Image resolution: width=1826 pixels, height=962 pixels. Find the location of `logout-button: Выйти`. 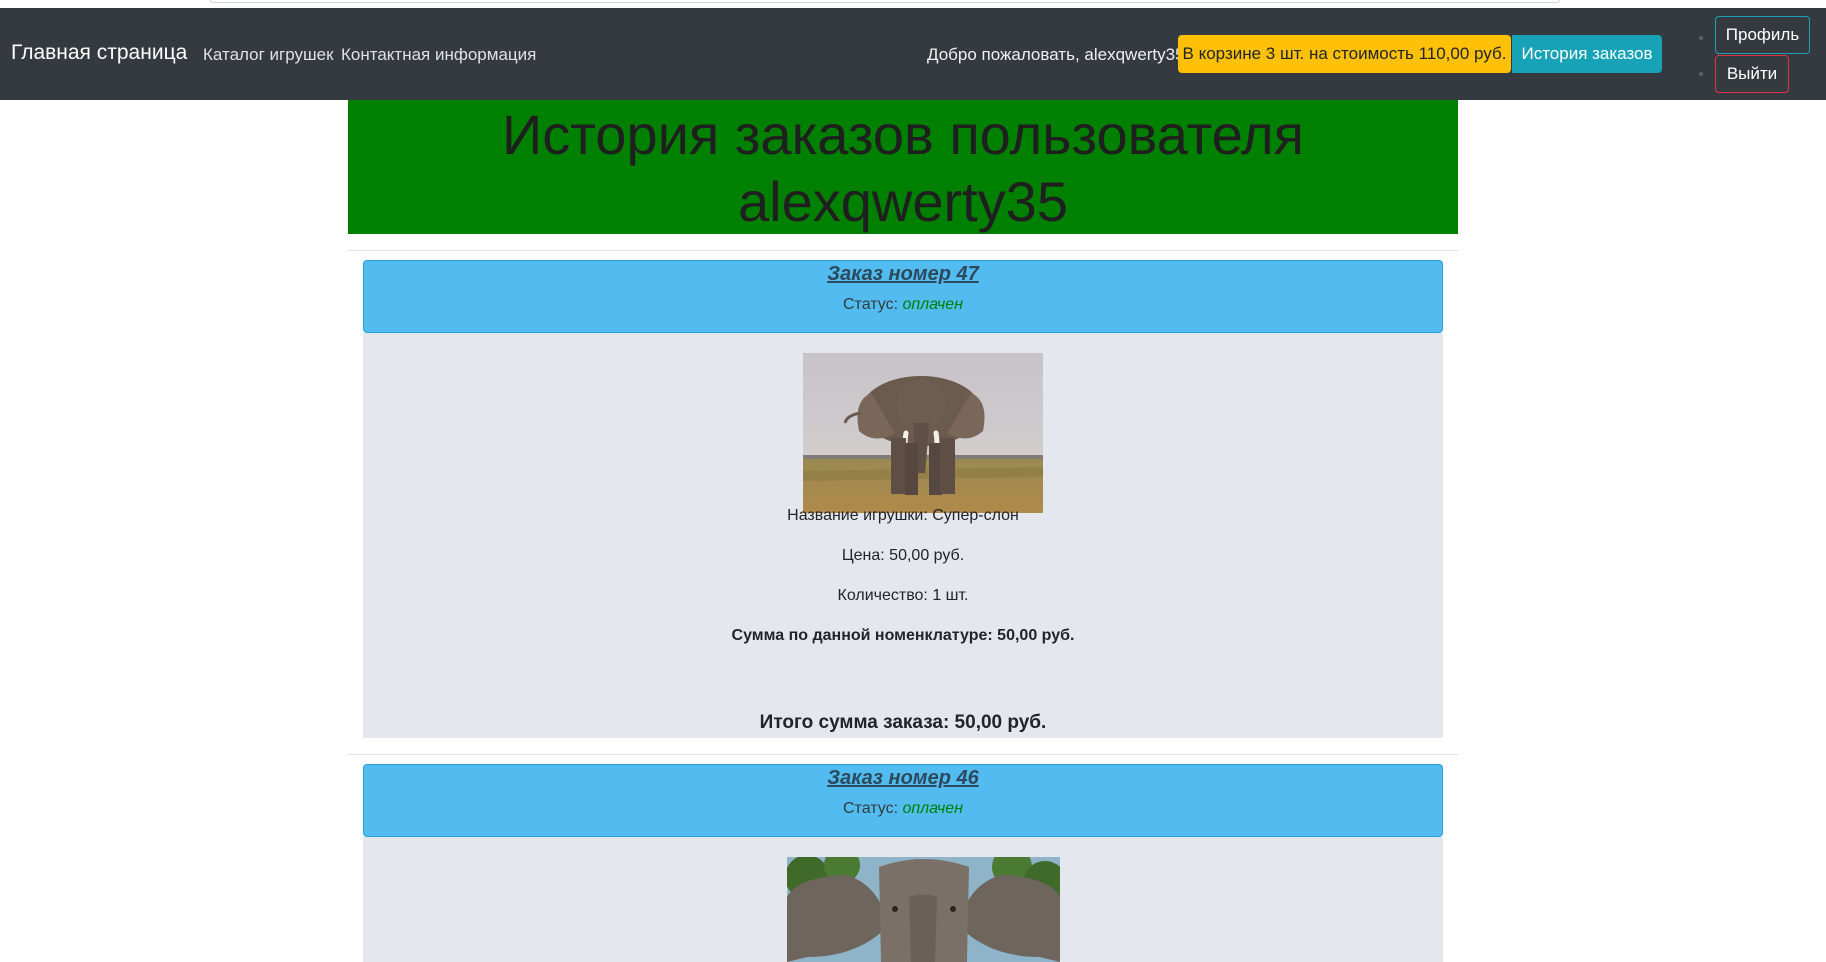

logout-button: Выйти is located at coordinates (1752, 74).